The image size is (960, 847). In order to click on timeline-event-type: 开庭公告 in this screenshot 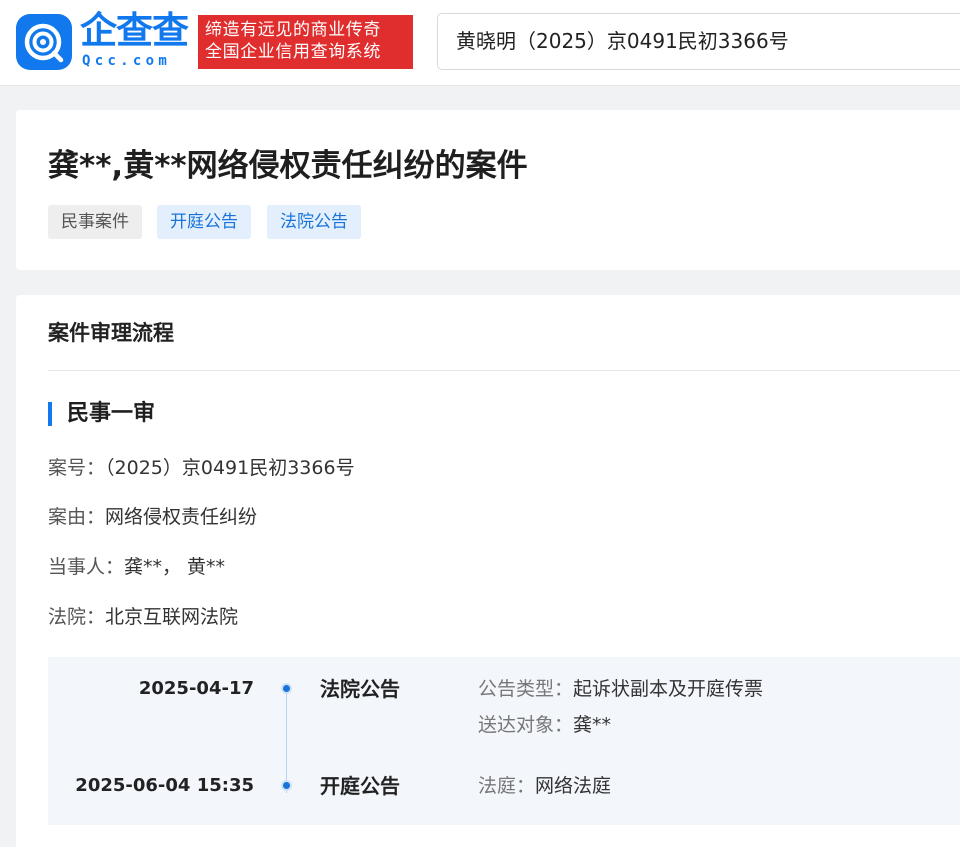, I will do `click(360, 786)`.